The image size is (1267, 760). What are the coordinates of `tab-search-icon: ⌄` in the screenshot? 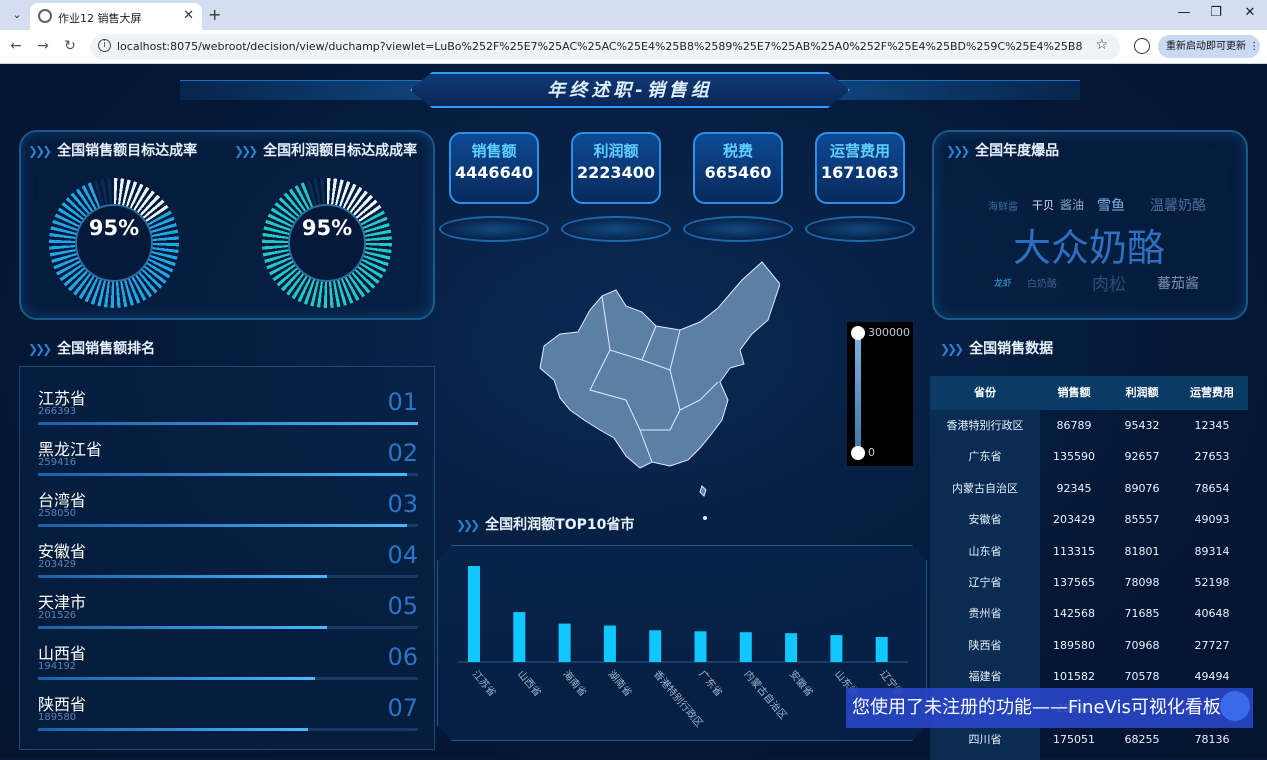 It's located at (17, 15).